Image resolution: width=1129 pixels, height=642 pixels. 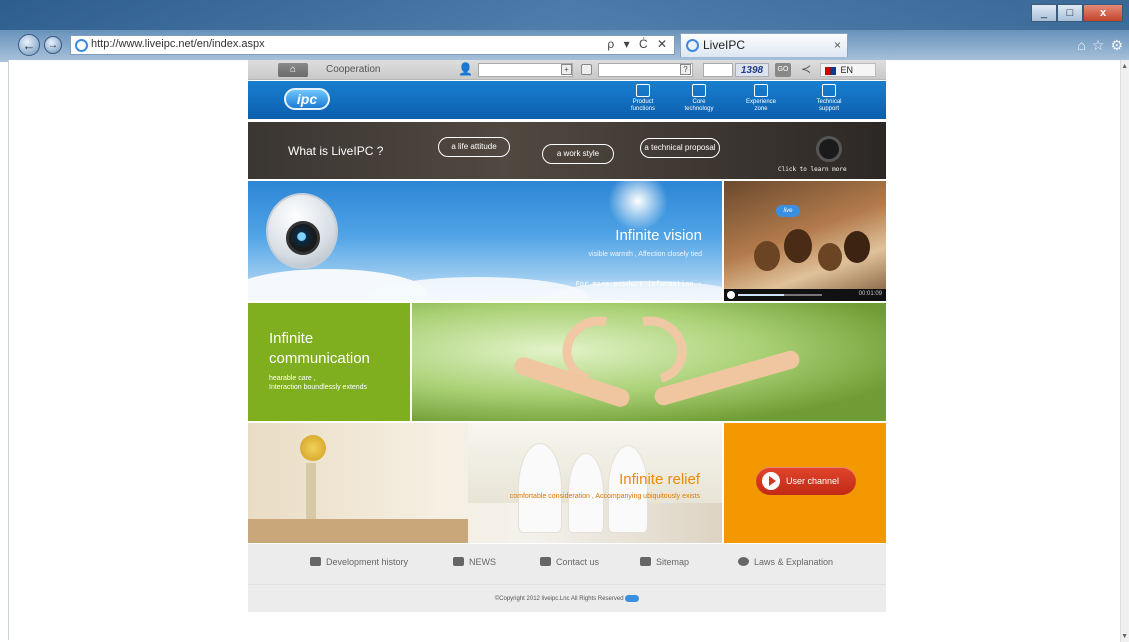 I want to click on vase-image, so click(x=311, y=492).